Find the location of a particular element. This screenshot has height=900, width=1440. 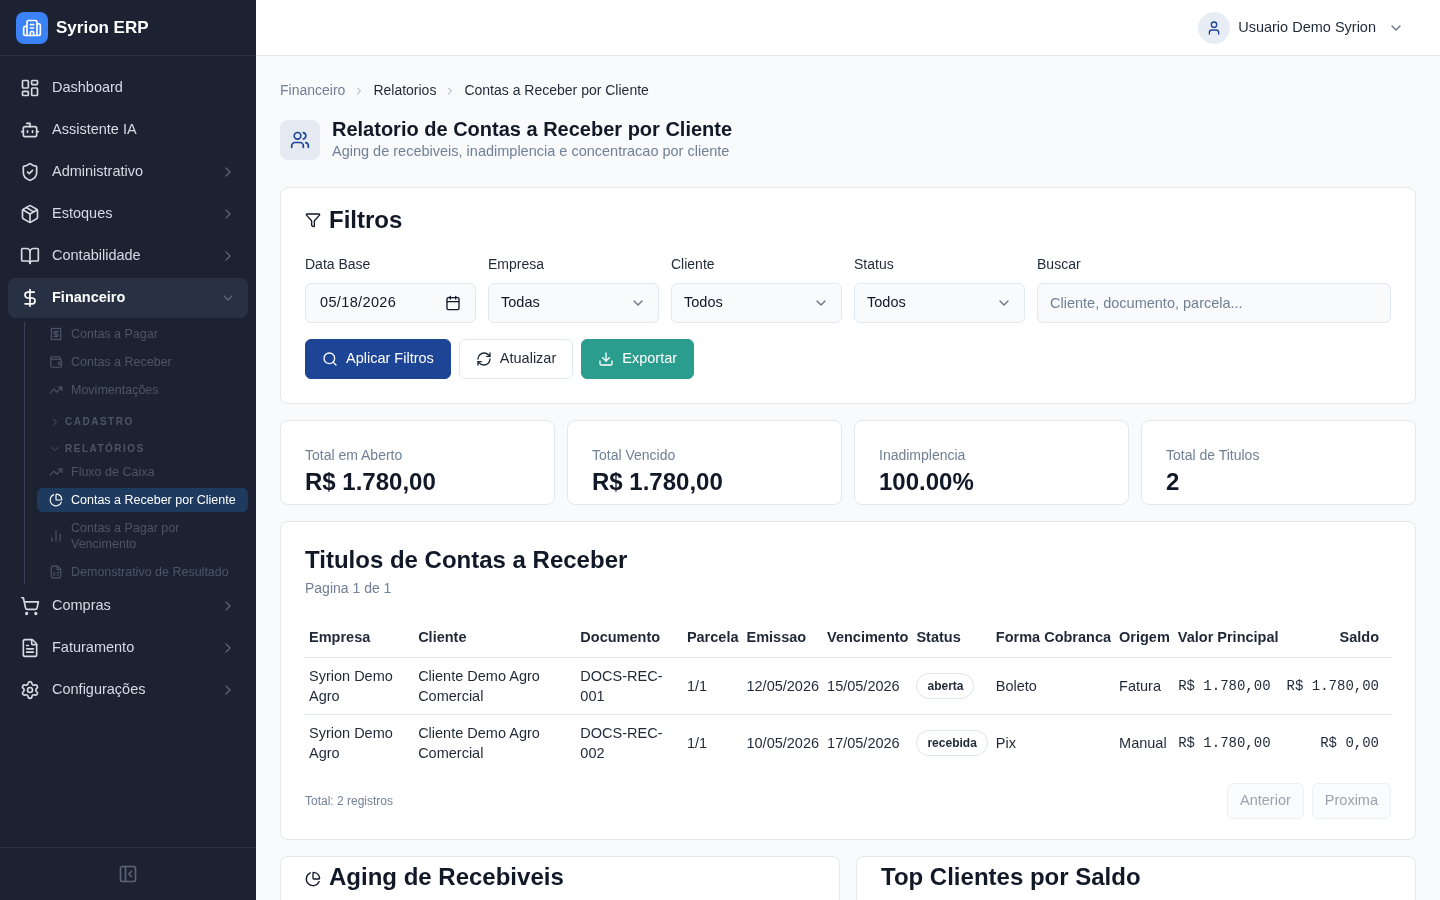

column-header: Cliente is located at coordinates (442, 636).